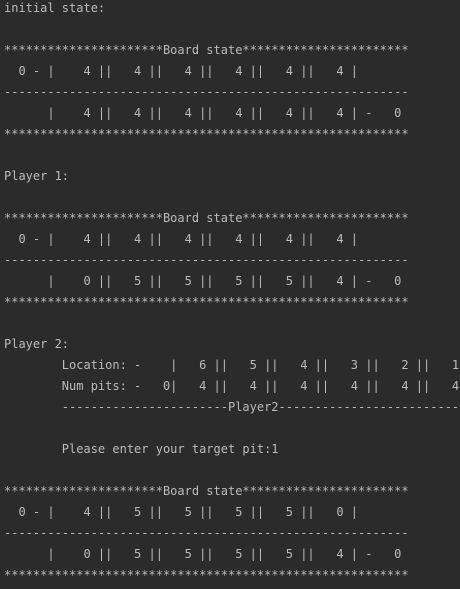  I want to click on console-line: initial state:, so click(55, 8).